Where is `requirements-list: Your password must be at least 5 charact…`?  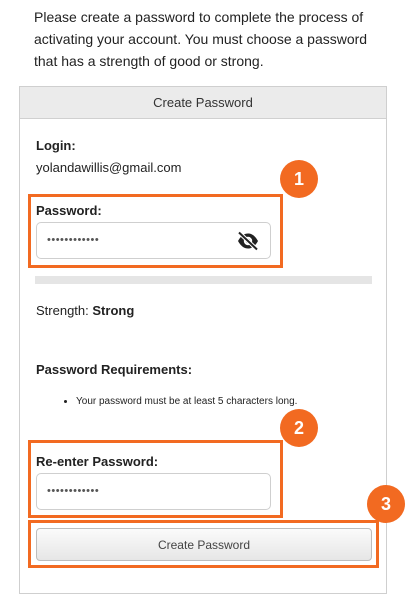
requirements-list: Your password must be at least 5 charact… is located at coordinates (179, 401).